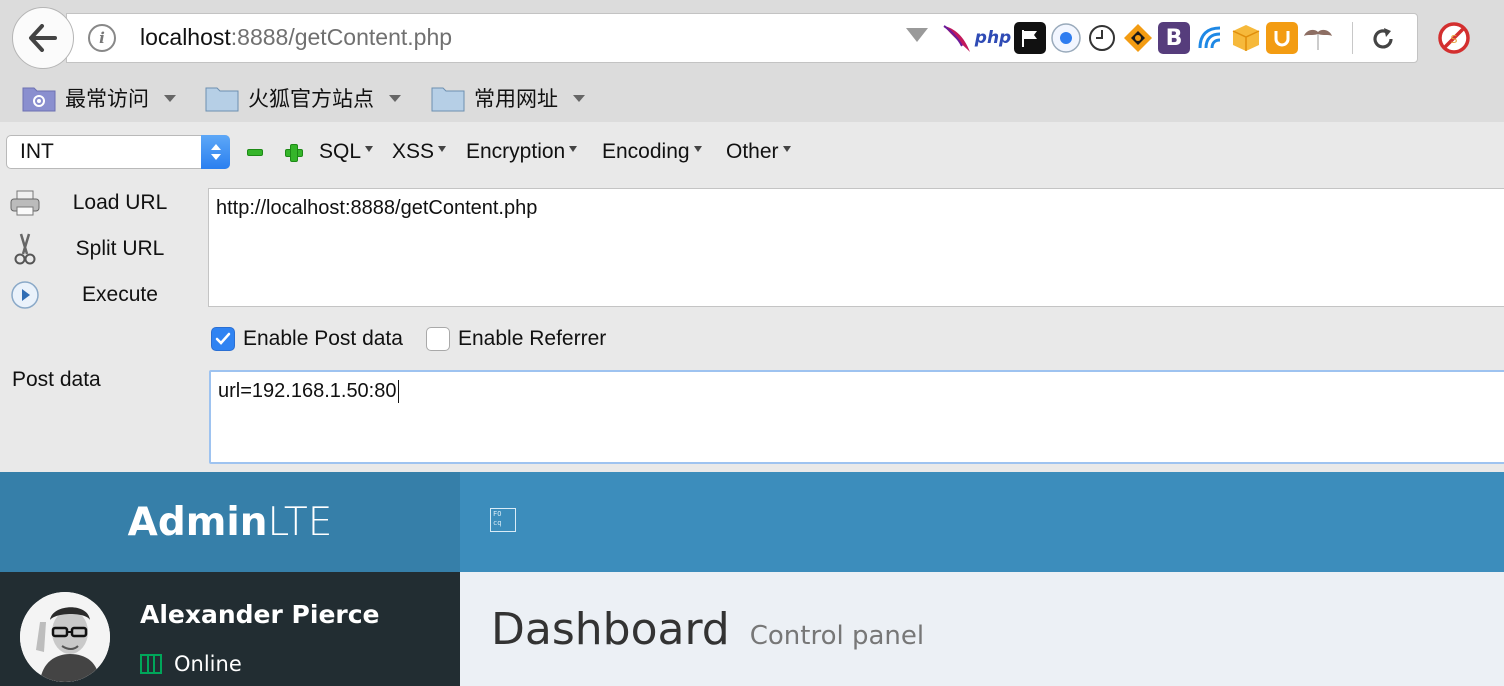  I want to click on execute-button: Execute, so click(103, 295).